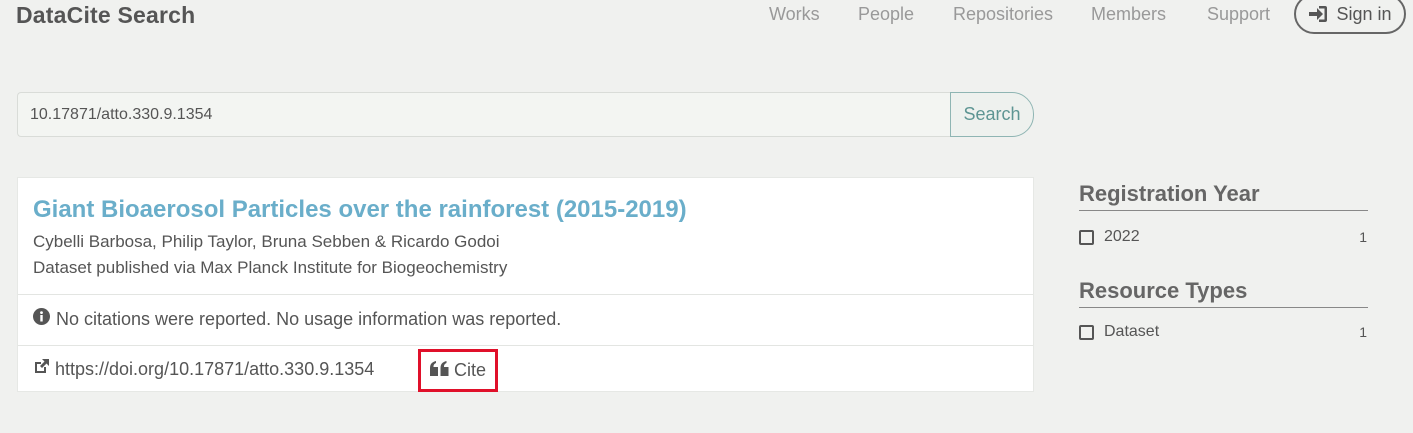 The height and width of the screenshot is (433, 1413). Describe the element at coordinates (215, 368) in the screenshot. I see `doi-url: https://doi.org/10.17871/atto.330.9.1354` at that location.